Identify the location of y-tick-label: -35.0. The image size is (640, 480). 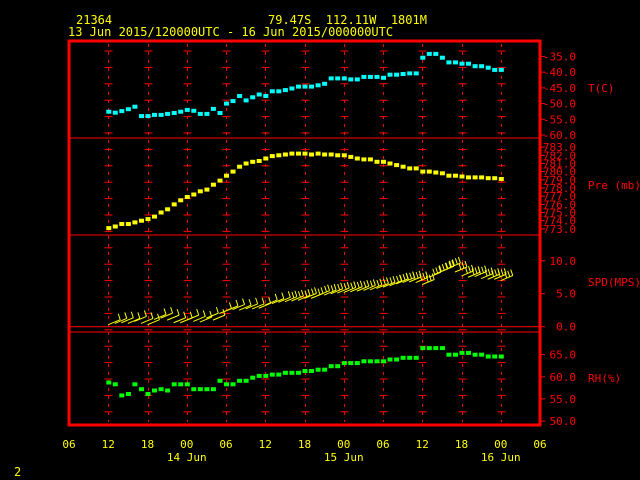
(559, 56).